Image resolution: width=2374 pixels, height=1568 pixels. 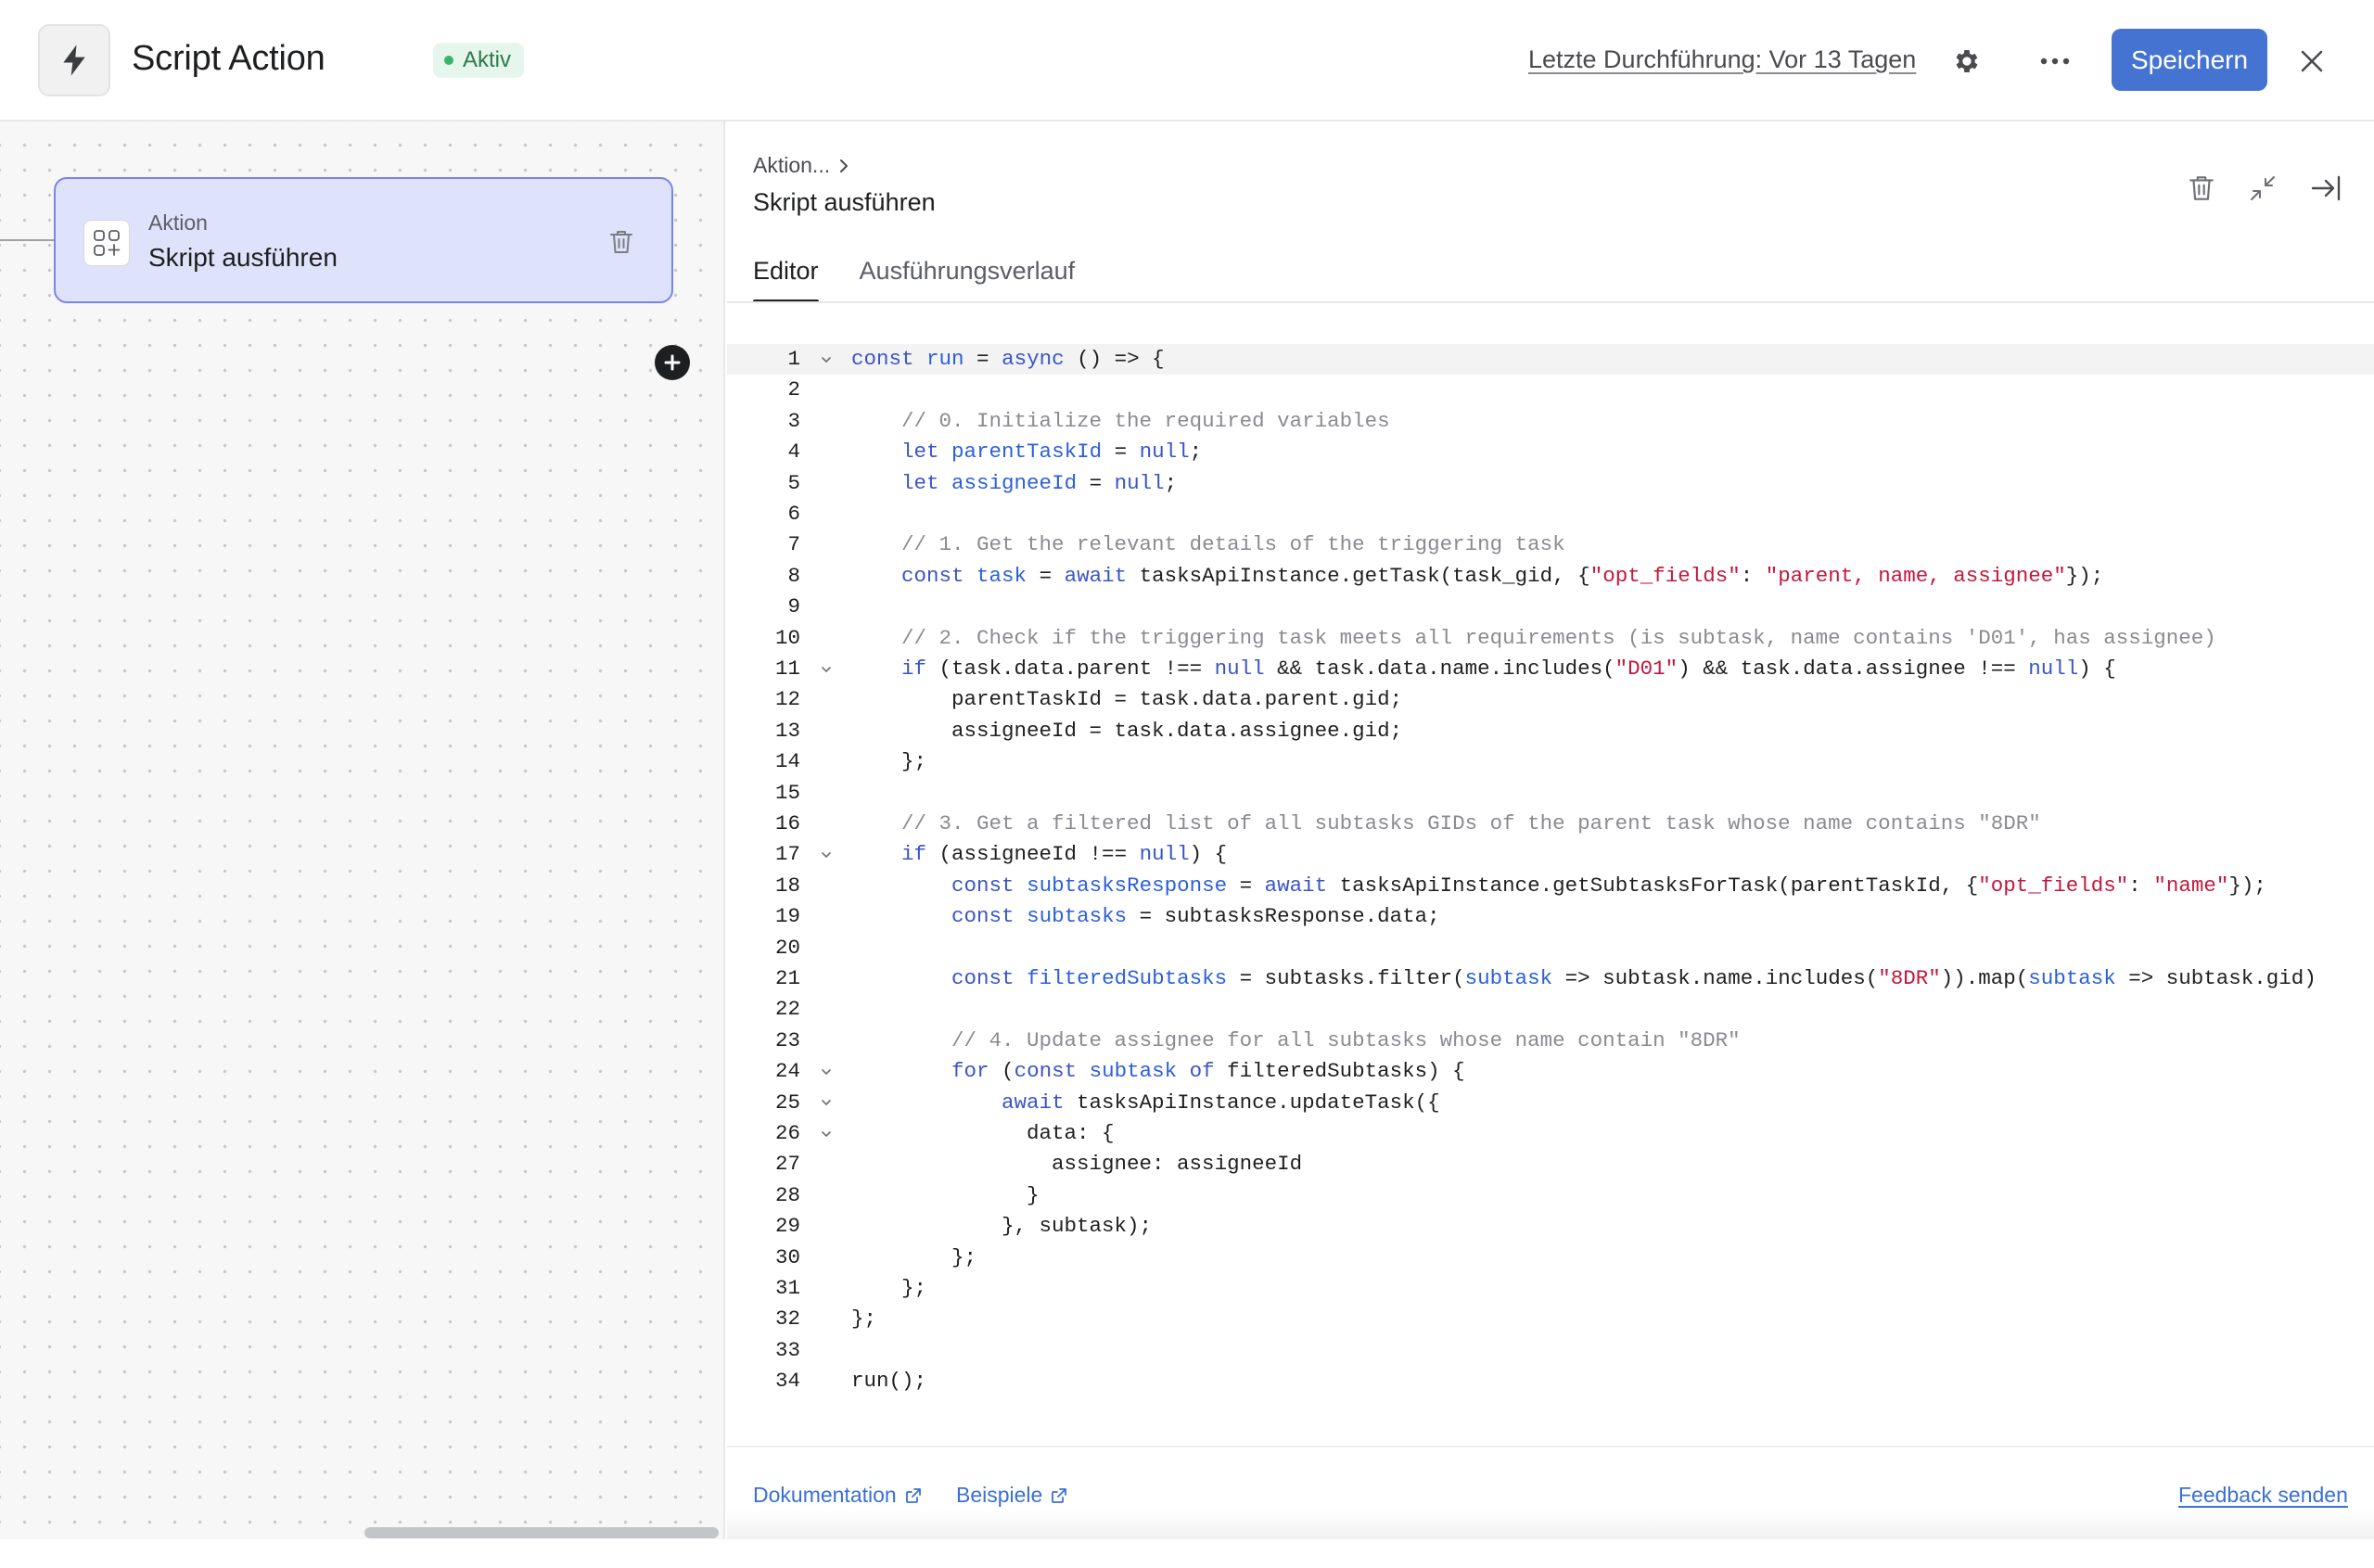 What do you see at coordinates (787, 885) in the screenshot?
I see `line-number: 18` at bounding box center [787, 885].